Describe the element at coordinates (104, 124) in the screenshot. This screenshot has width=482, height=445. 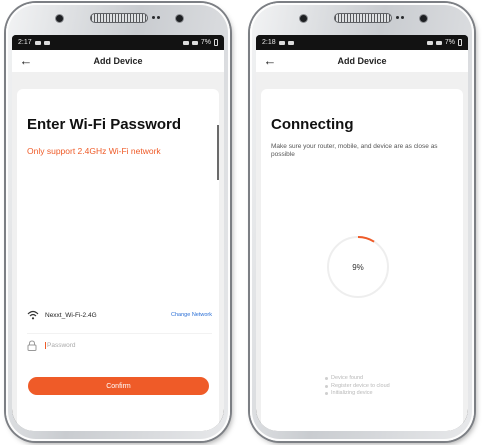
I see `page-title: Enter Wi-Fi Password` at that location.